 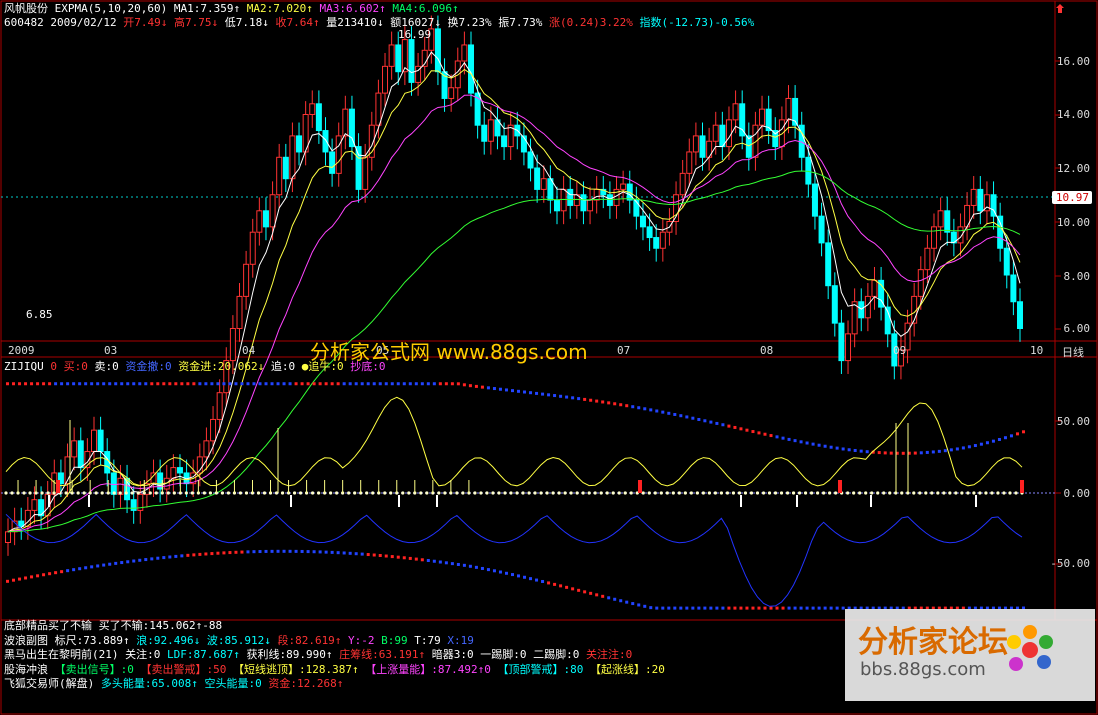 I want to click on footer-field-6: 【起涨线】:20, so click(x=624, y=669).